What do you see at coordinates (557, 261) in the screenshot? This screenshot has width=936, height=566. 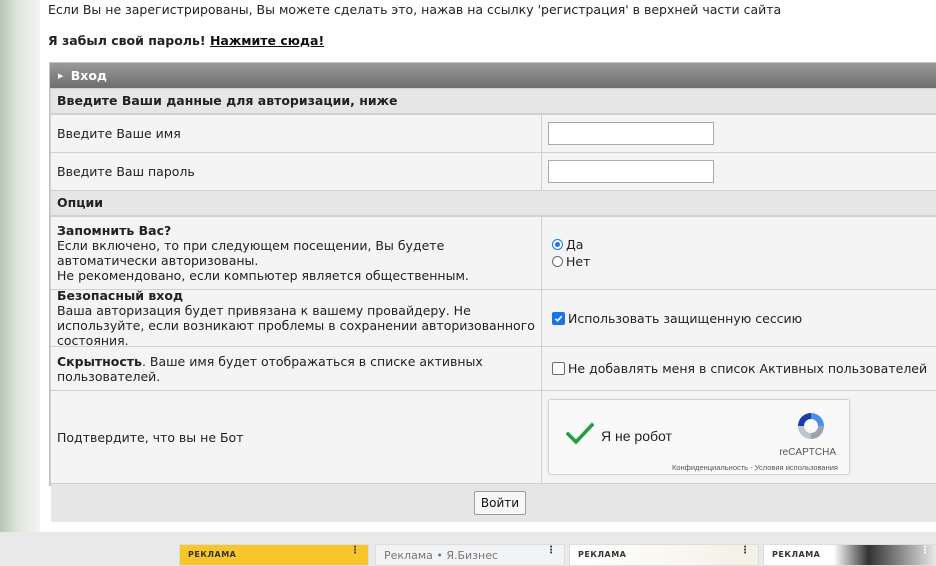 I see `remember-no-radio` at bounding box center [557, 261].